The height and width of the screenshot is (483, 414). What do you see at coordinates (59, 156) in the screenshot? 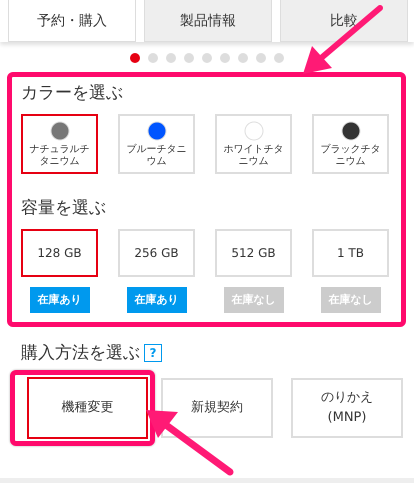
I see `color-name: ナチュラルチタニウム` at bounding box center [59, 156].